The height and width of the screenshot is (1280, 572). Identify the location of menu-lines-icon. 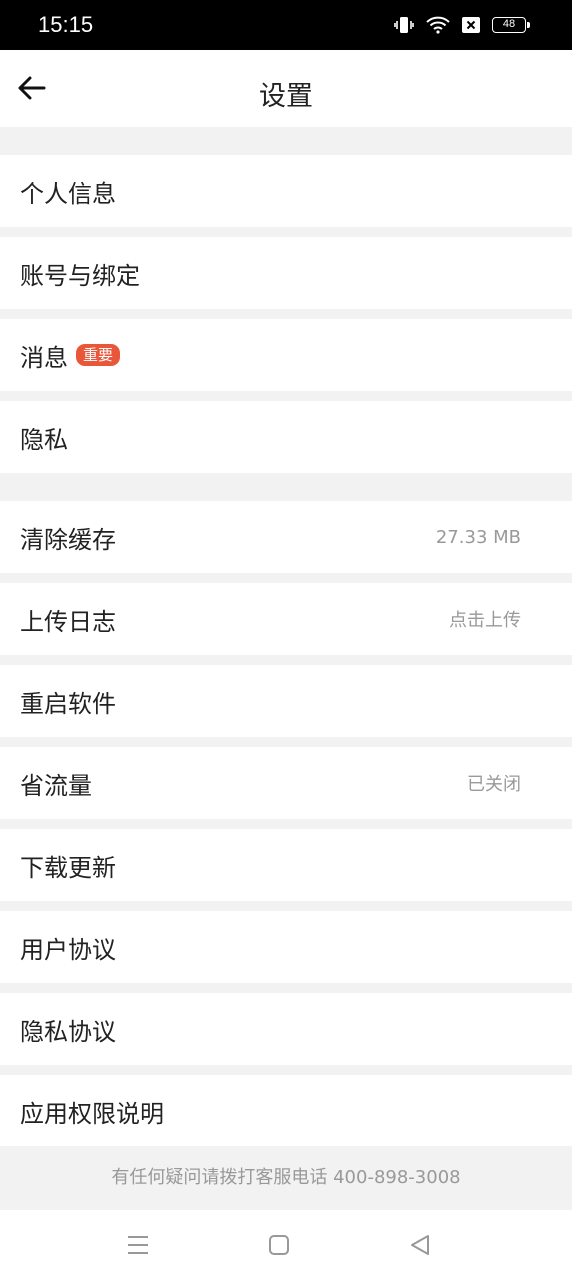
(138, 1245).